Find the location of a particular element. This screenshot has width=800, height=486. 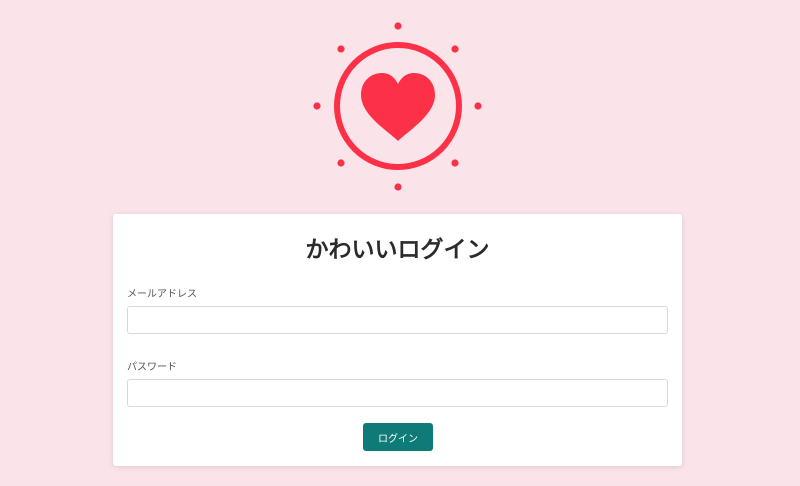

login-button: ログイン is located at coordinates (398, 437).